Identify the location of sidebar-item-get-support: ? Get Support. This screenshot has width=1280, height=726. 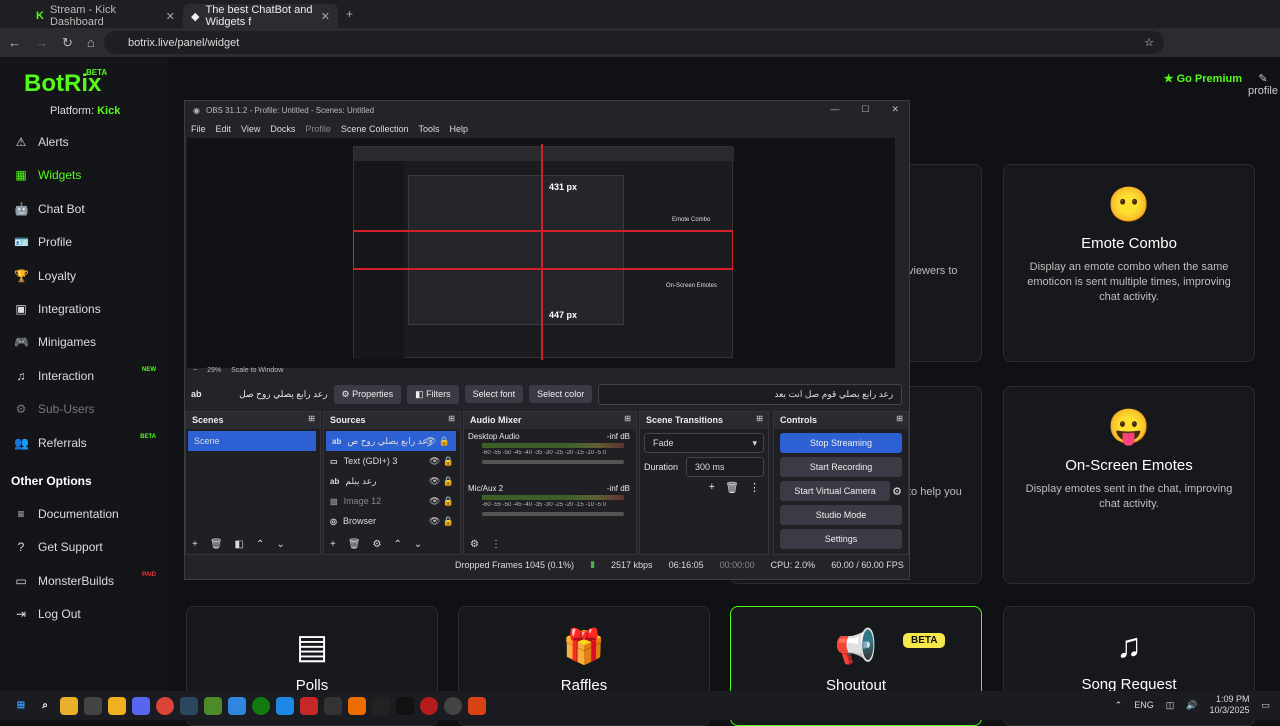
(84, 547).